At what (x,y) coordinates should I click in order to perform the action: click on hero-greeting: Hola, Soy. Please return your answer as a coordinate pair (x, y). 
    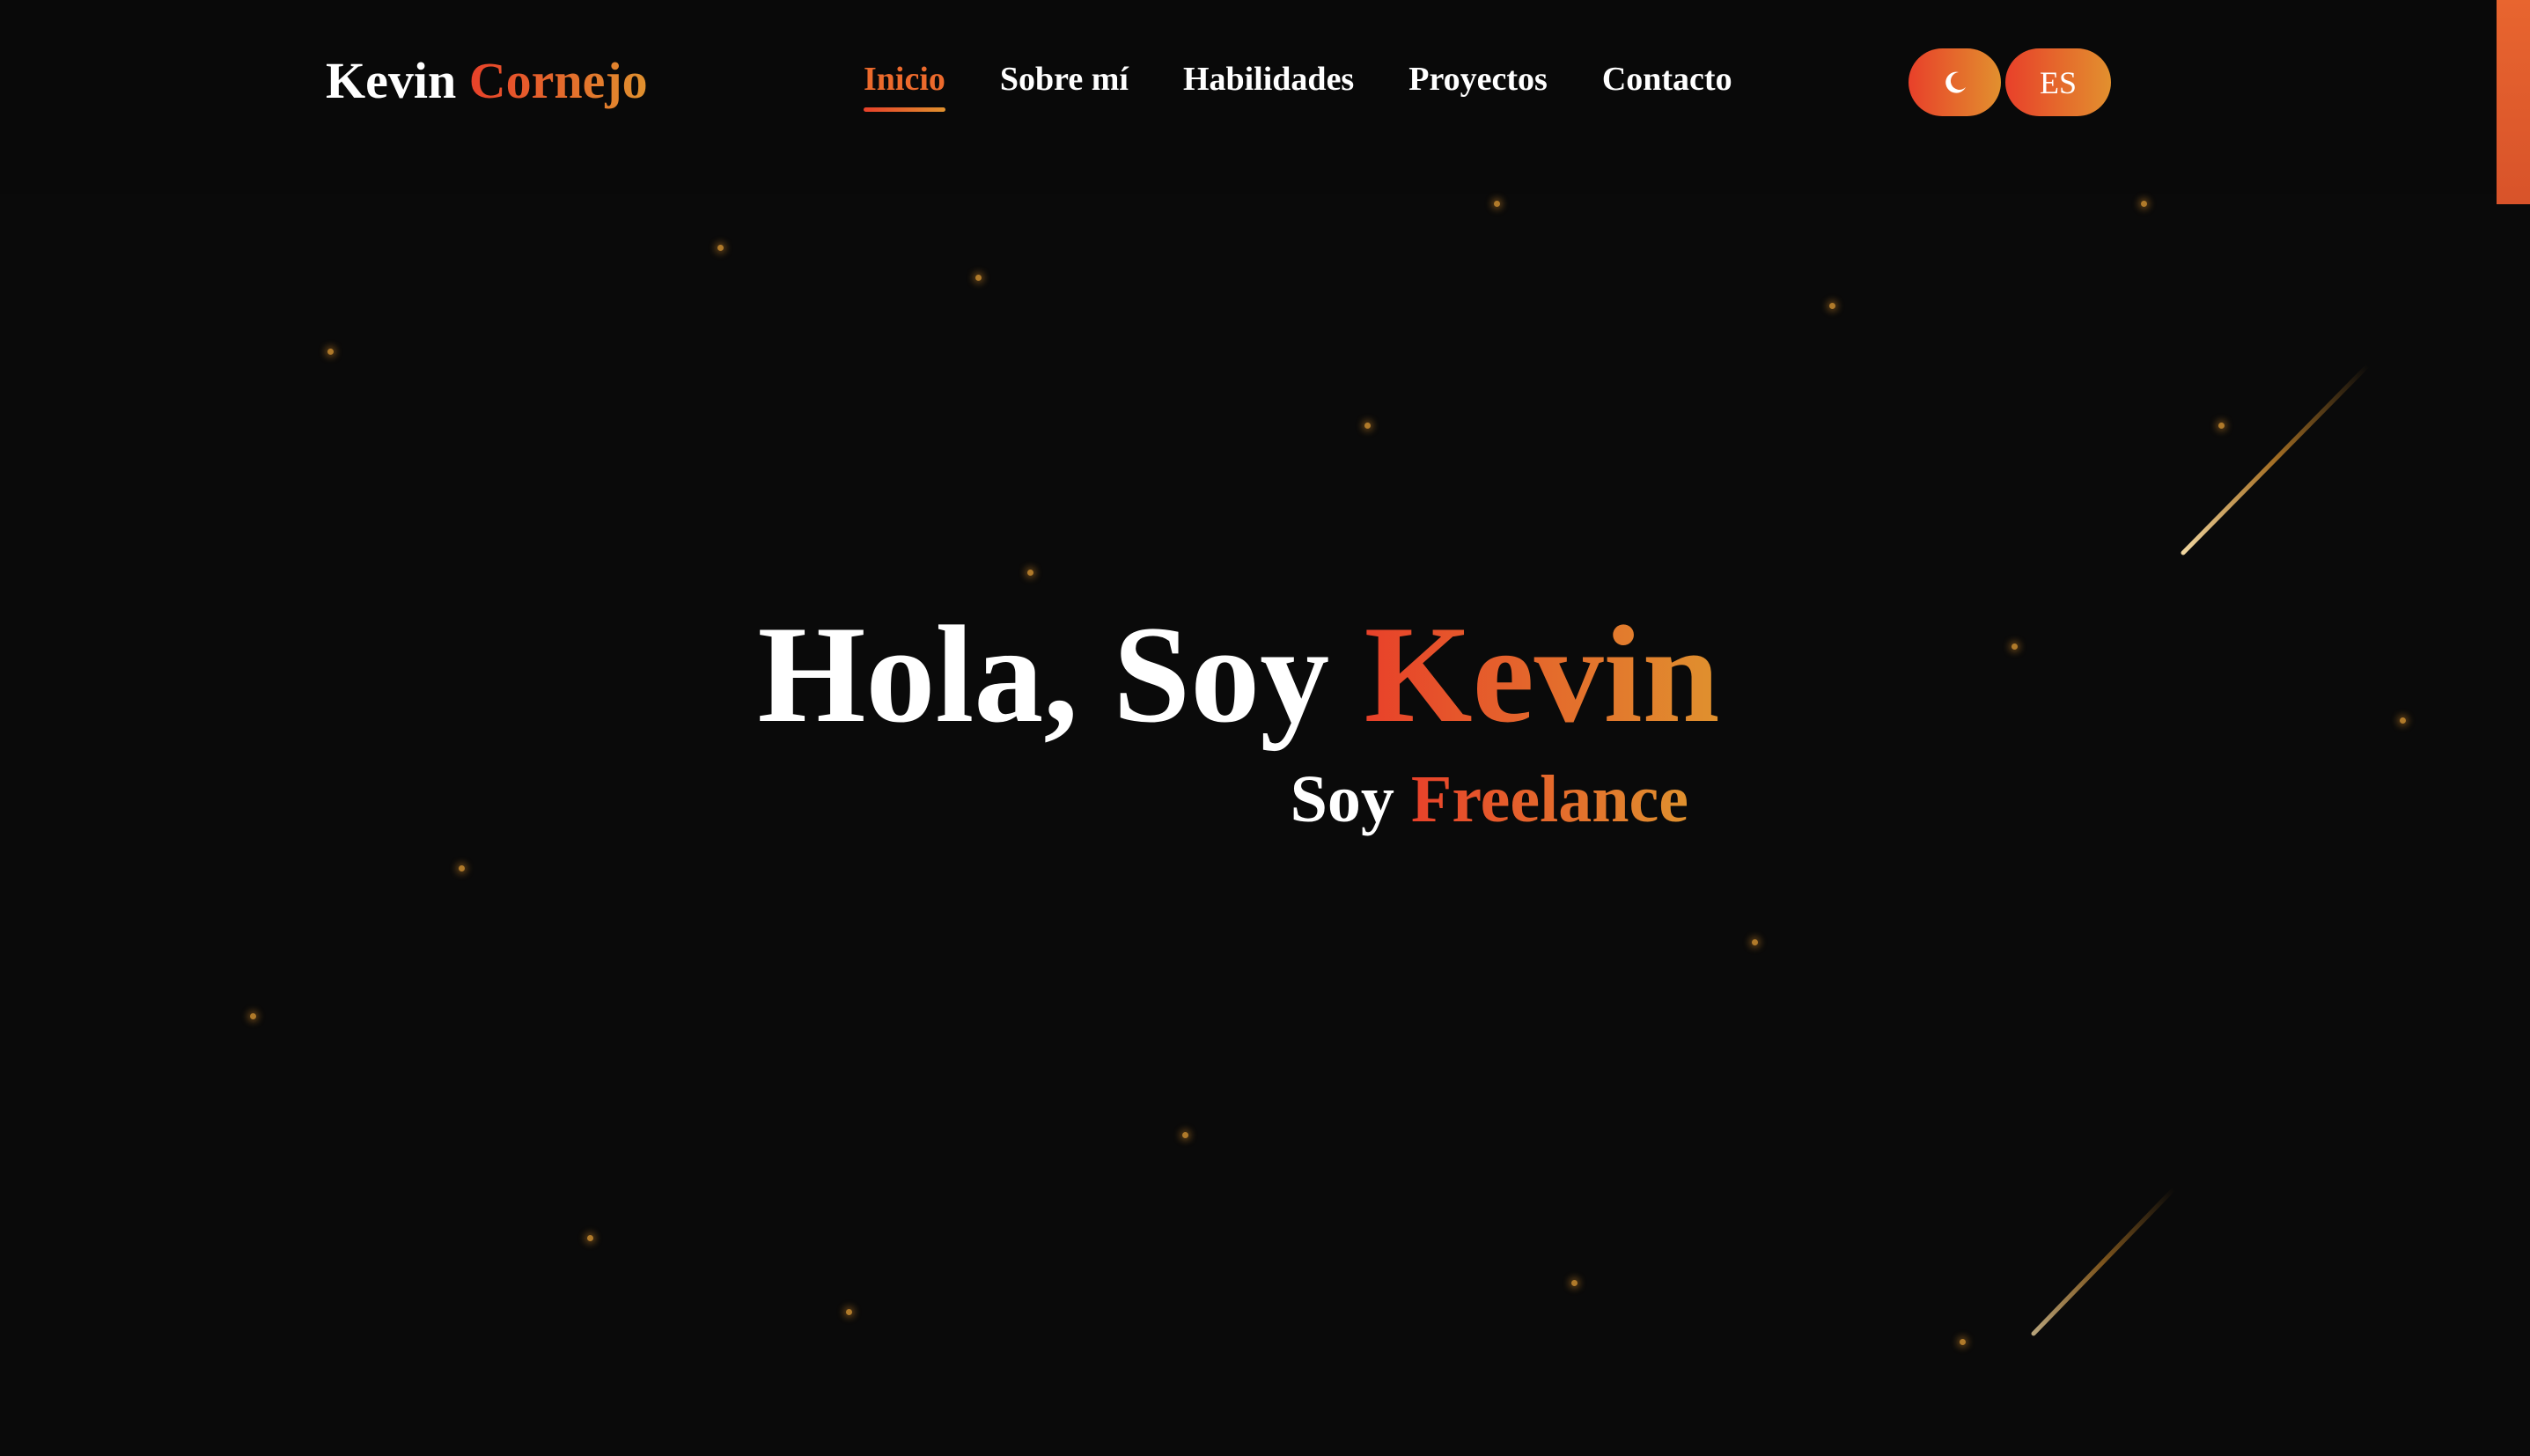
    Looking at the image, I should click on (1043, 675).